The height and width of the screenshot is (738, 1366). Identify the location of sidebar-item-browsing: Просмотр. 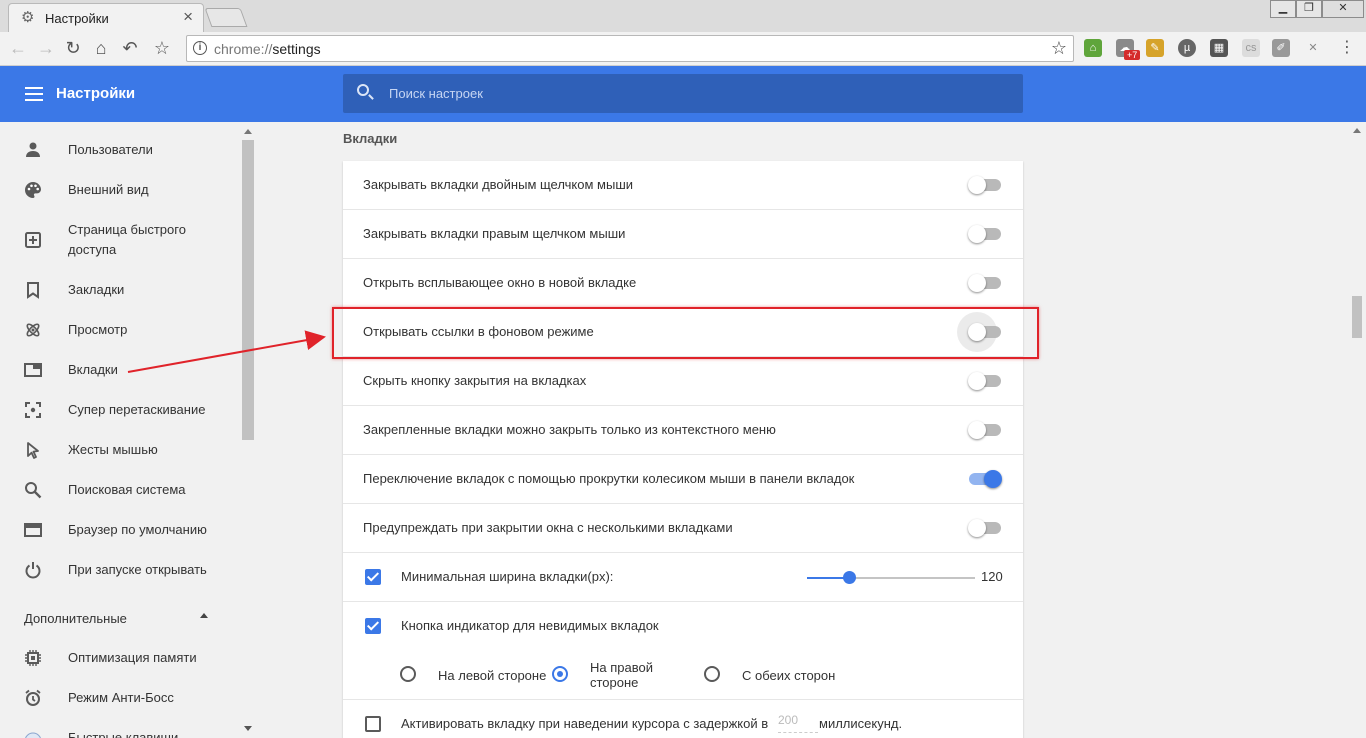
(120, 330).